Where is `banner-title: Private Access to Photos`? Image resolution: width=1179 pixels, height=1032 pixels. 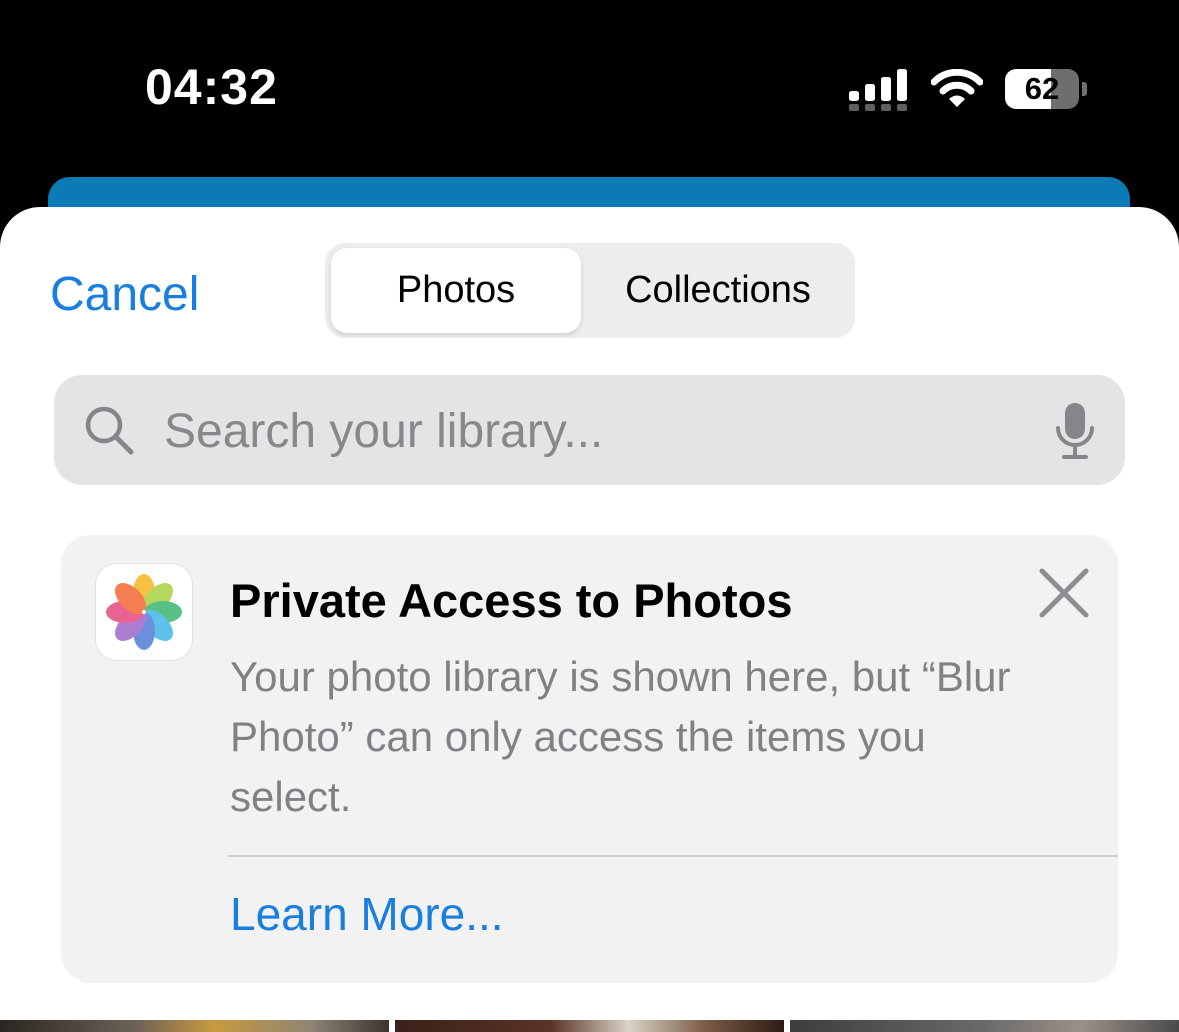
banner-title: Private Access to Photos is located at coordinates (511, 600).